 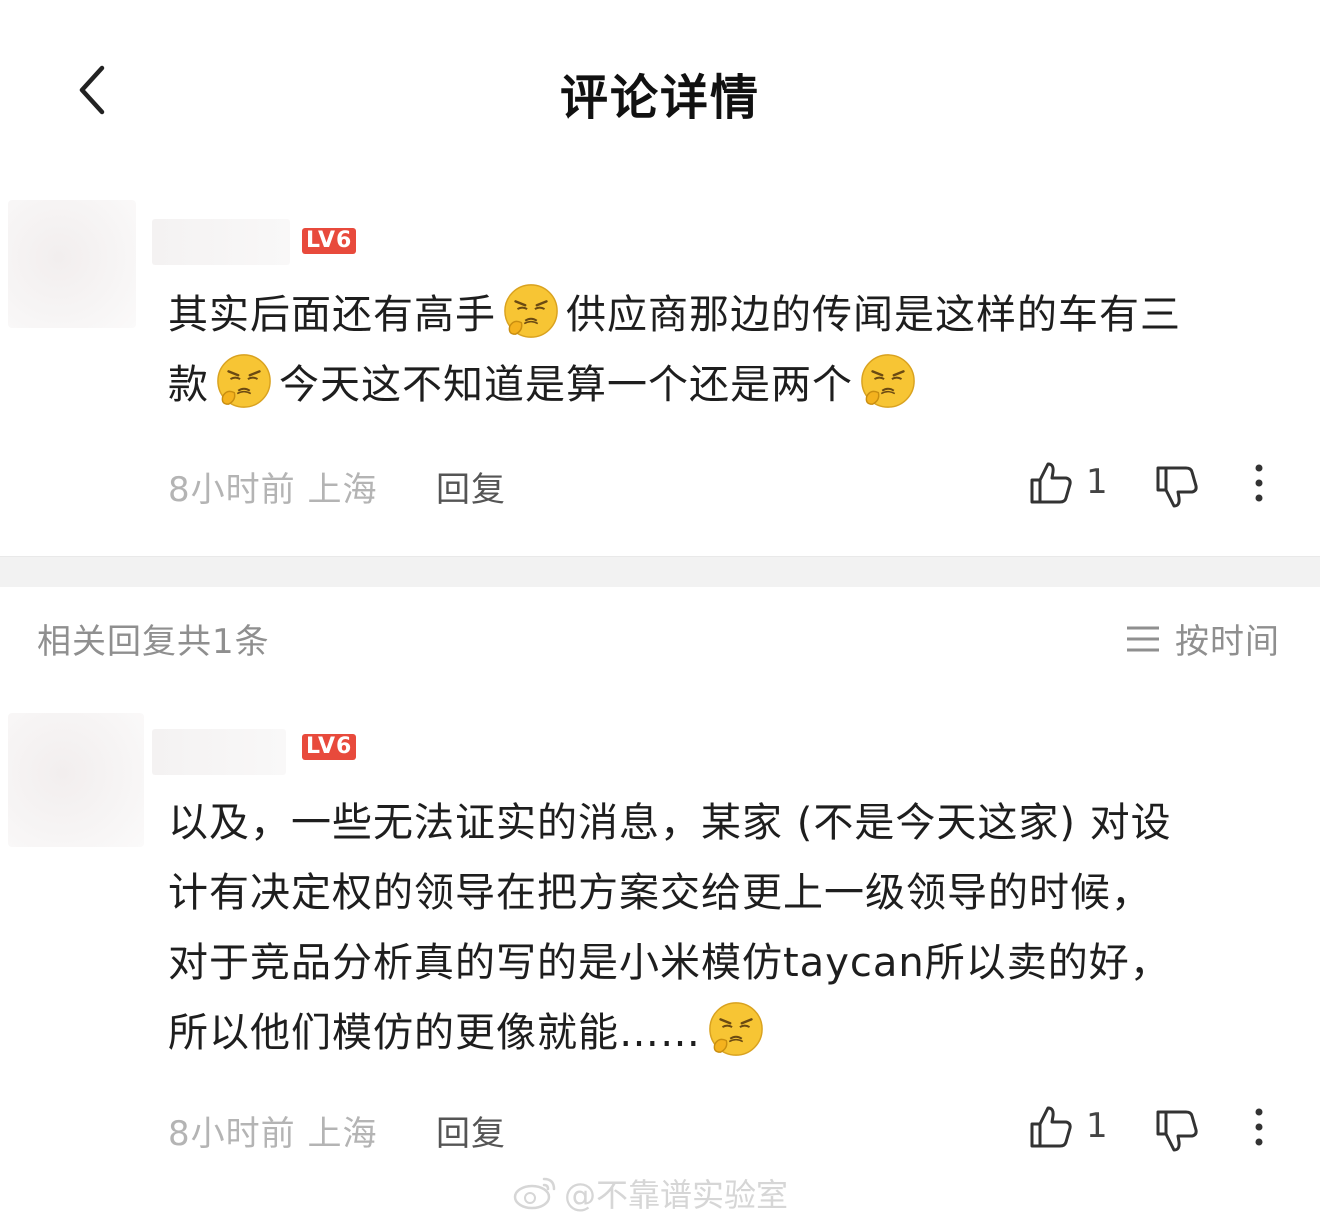 I want to click on reply-line: 对于竞品分析真的写的是小米模仿taycan所以卖的好，, so click(x=669, y=963).